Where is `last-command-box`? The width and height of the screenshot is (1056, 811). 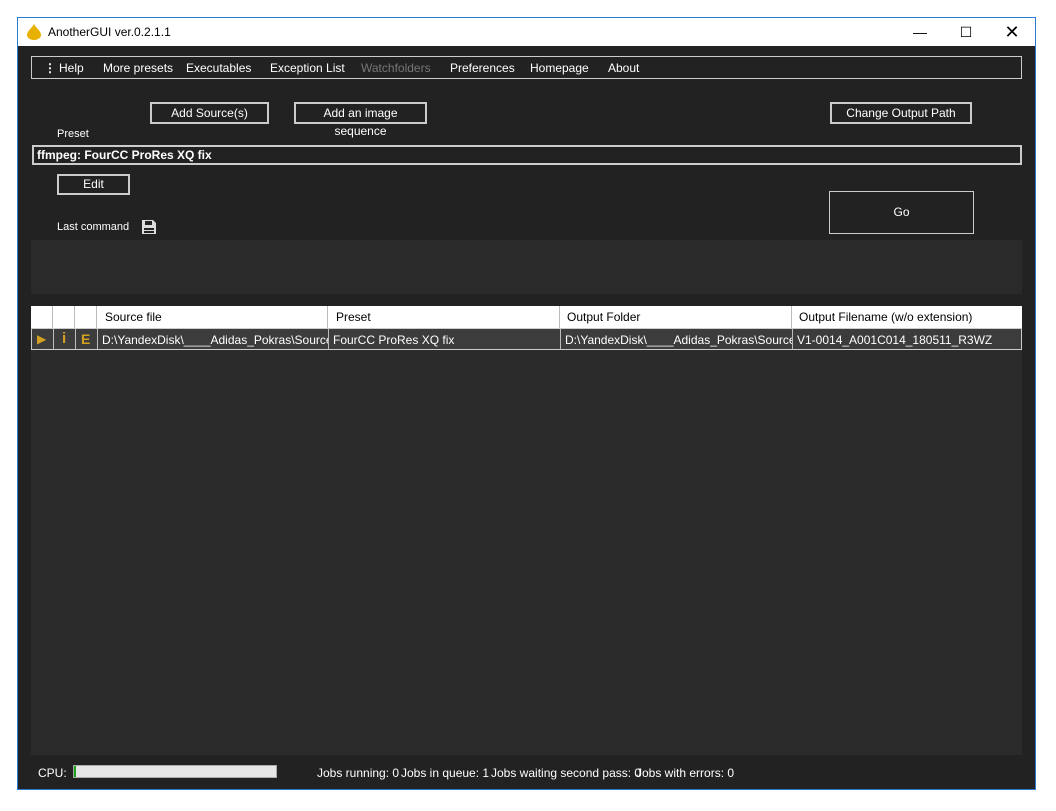
last-command-box is located at coordinates (526, 267).